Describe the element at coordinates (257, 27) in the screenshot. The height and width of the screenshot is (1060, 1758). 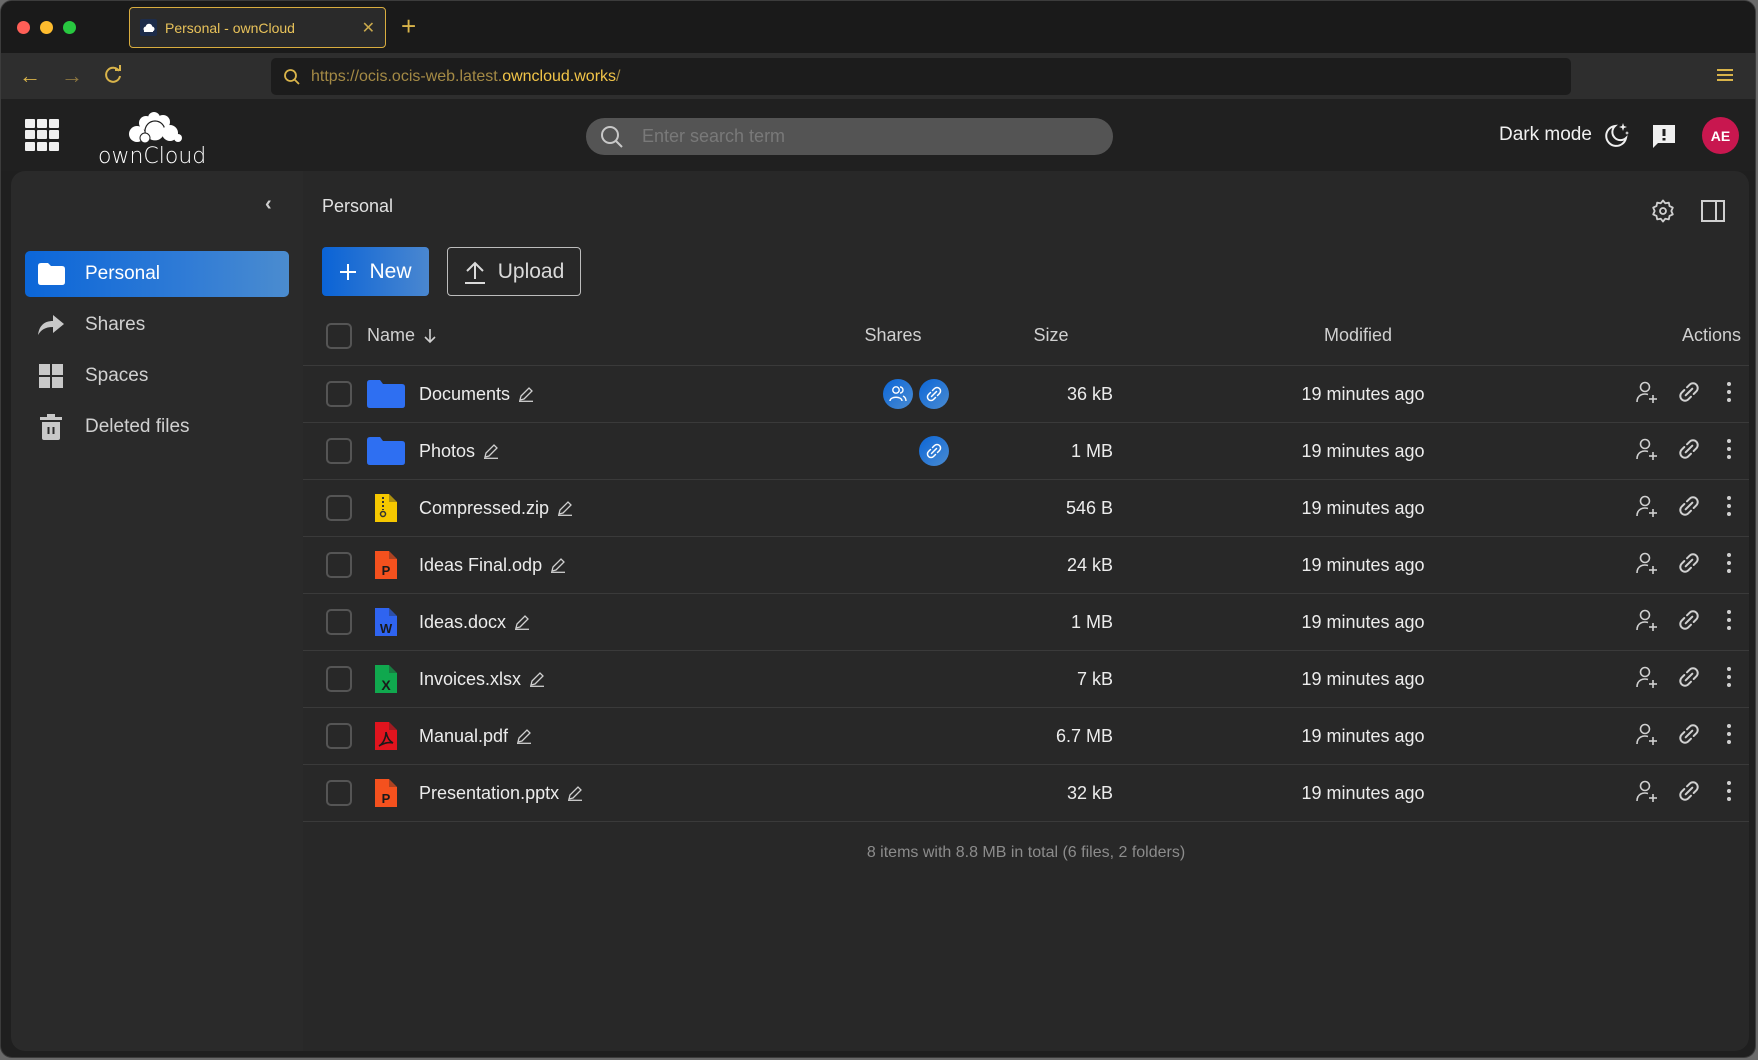
I see `browser-tab: Personal - ownCloud ✕` at that location.